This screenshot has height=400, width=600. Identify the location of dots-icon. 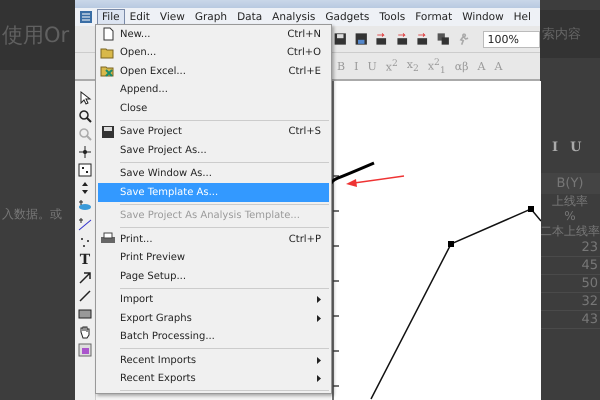
(85, 242).